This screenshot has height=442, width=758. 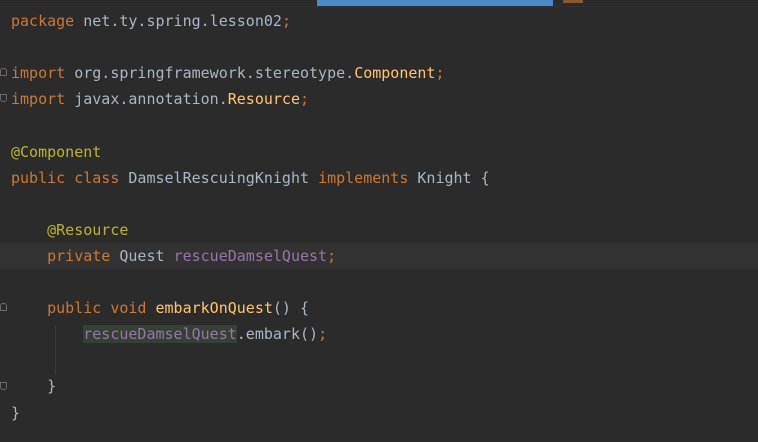 What do you see at coordinates (379, 21) in the screenshot?
I see `code-line: package net.ty.spring.lesson02;` at bounding box center [379, 21].